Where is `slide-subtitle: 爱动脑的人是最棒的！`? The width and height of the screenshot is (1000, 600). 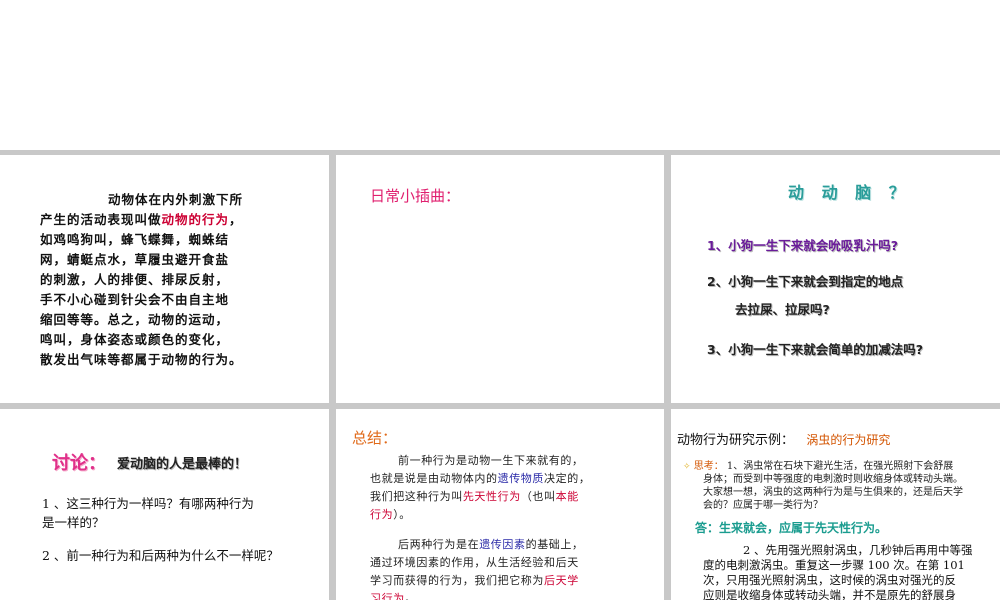 slide-subtitle: 爱动脑的人是最棒的！ is located at coordinates (182, 464).